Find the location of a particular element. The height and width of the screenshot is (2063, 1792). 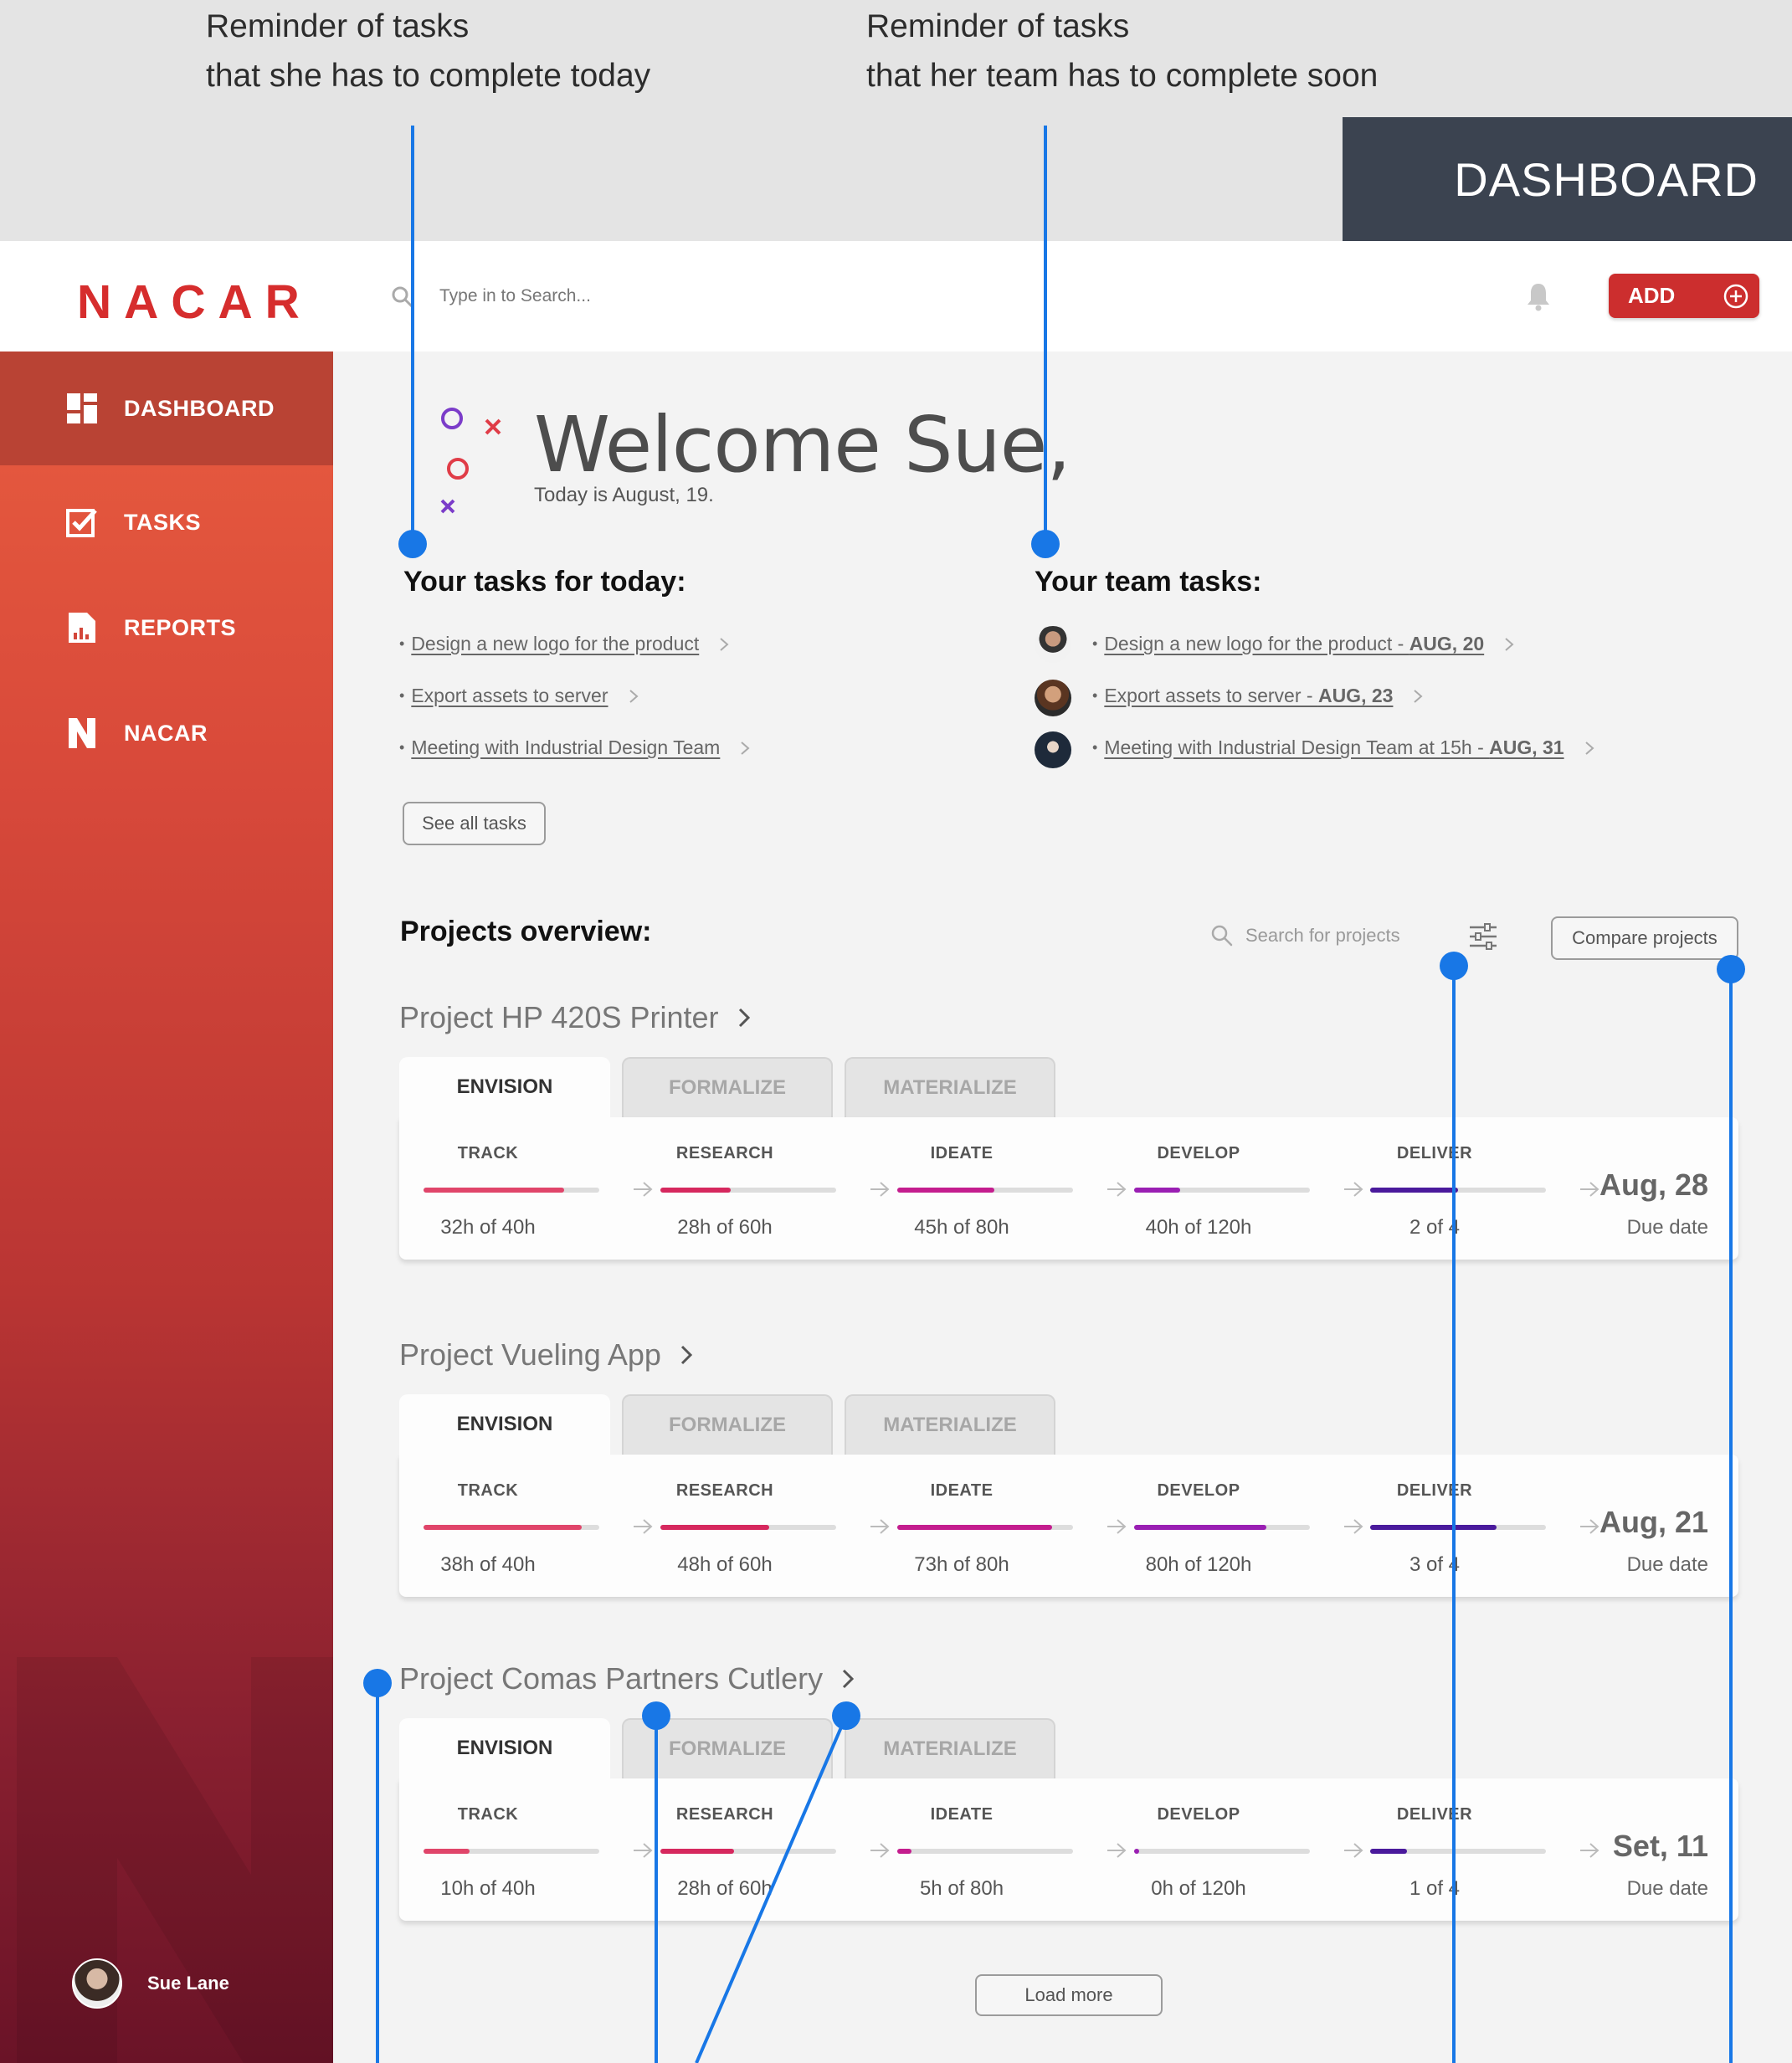

stage-hours: 45h of 80h is located at coordinates (961, 1228).